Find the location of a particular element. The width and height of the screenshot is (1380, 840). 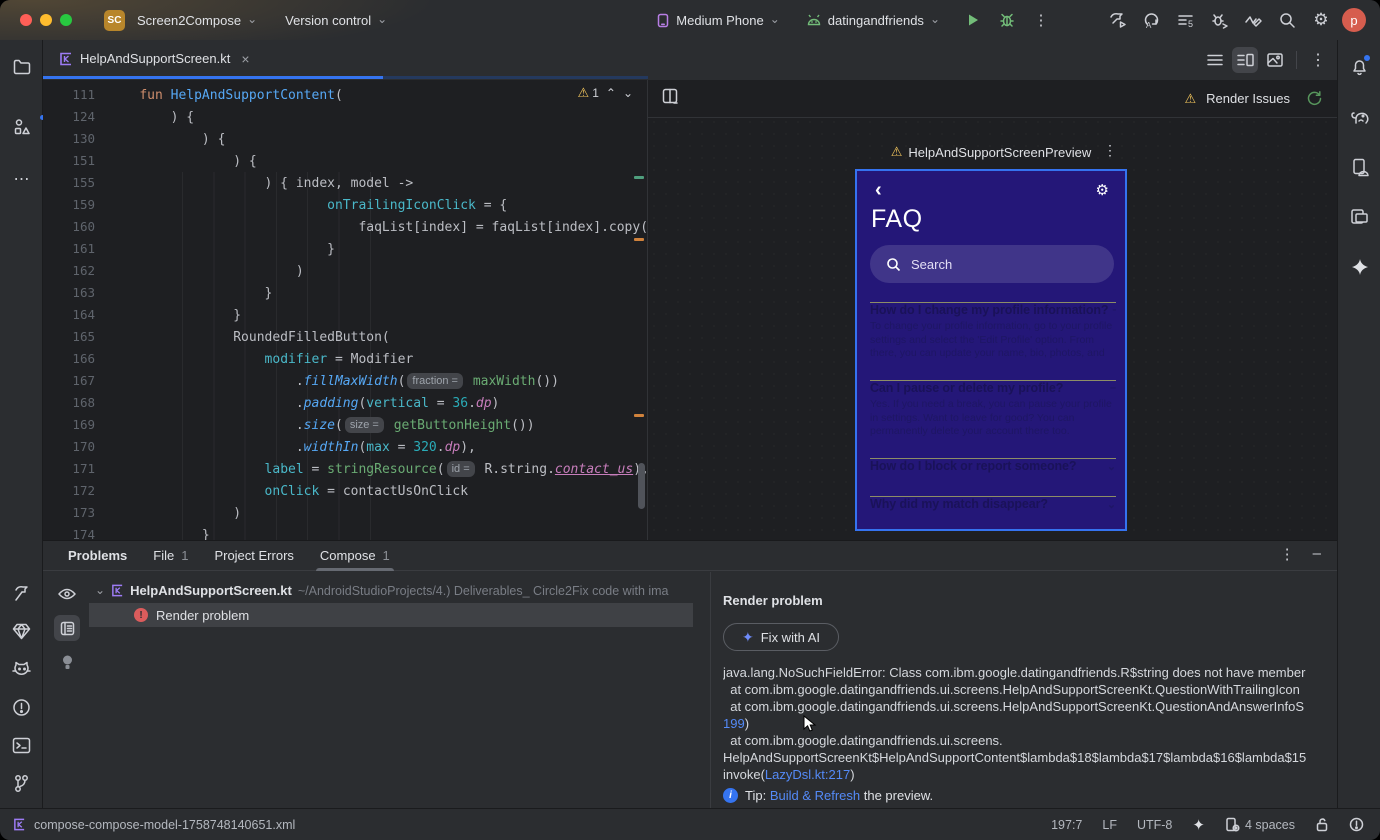

code-view-icon is located at coordinates (1215, 60).